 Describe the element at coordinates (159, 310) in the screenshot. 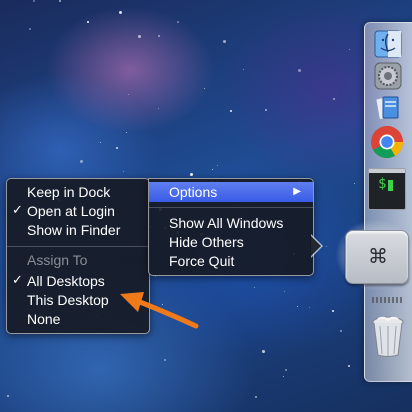

I see `annotation-arrow-icon` at that location.